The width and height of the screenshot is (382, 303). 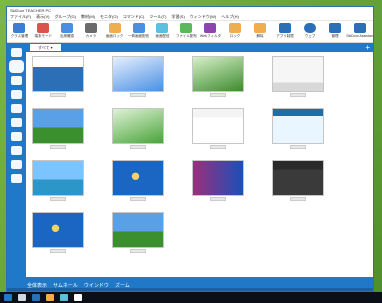 I want to click on store-icon, so click(x=64, y=297).